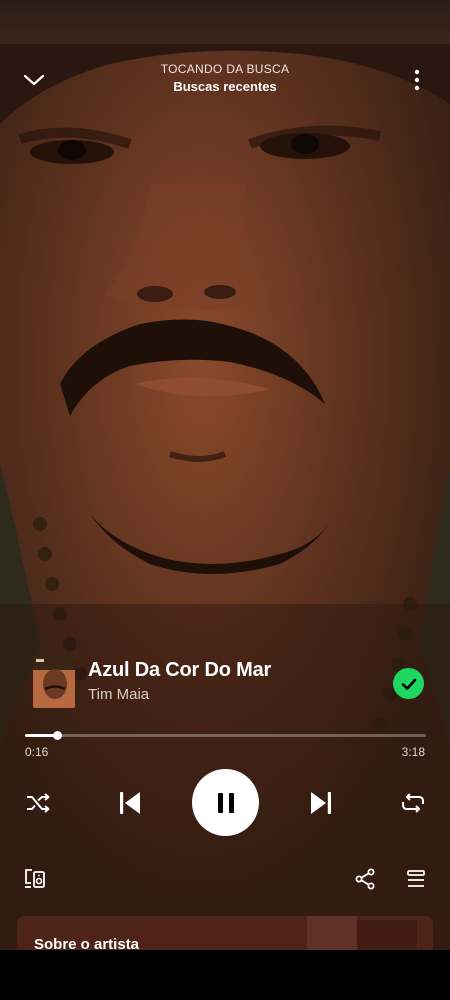 This screenshot has width=450, height=1000. I want to click on current-time: 0:16, so click(37, 752).